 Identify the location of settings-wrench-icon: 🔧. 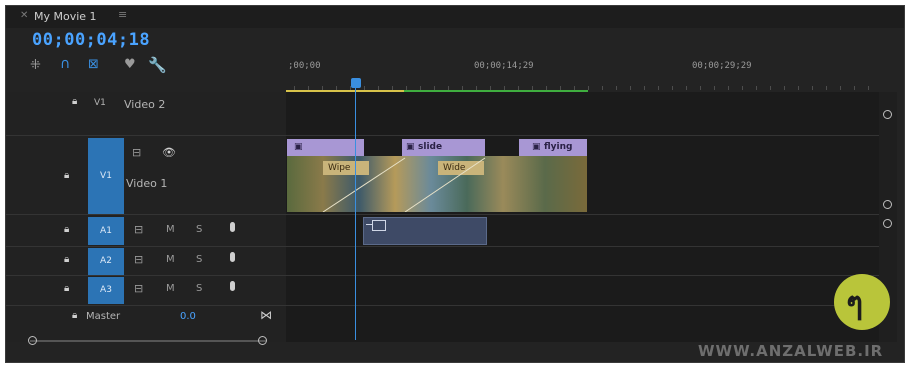
(157, 65).